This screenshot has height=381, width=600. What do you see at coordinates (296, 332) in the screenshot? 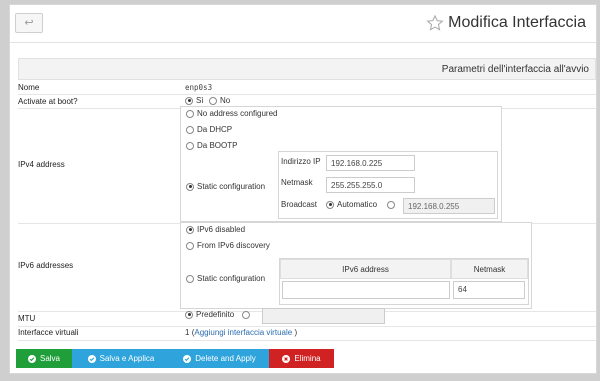
I see `paren-close: )` at bounding box center [296, 332].